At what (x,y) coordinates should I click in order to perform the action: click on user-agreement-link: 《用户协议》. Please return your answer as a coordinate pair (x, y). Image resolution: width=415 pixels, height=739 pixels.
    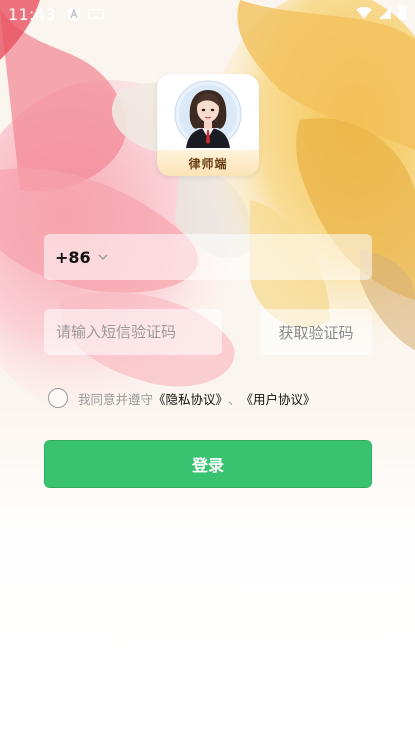
    Looking at the image, I should click on (278, 398).